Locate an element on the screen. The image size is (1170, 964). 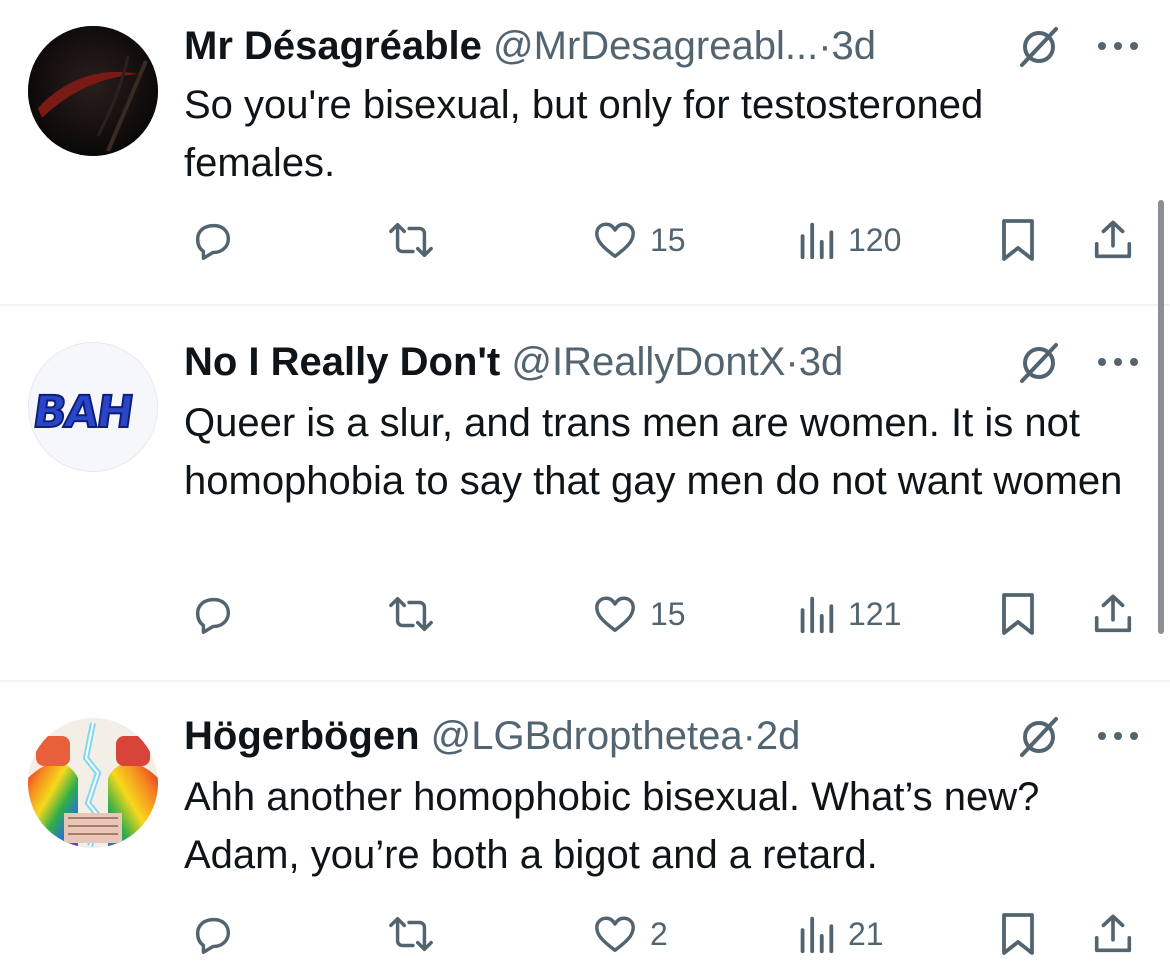
like-count: 2 is located at coordinates (659, 933).